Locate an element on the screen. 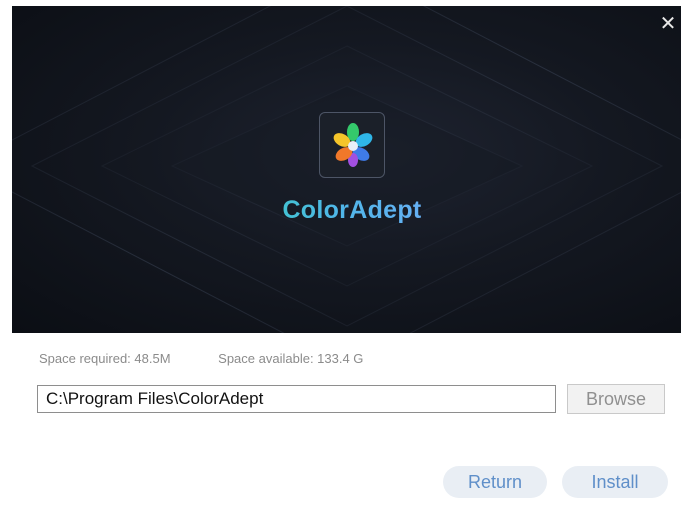  app-logo is located at coordinates (352, 145).